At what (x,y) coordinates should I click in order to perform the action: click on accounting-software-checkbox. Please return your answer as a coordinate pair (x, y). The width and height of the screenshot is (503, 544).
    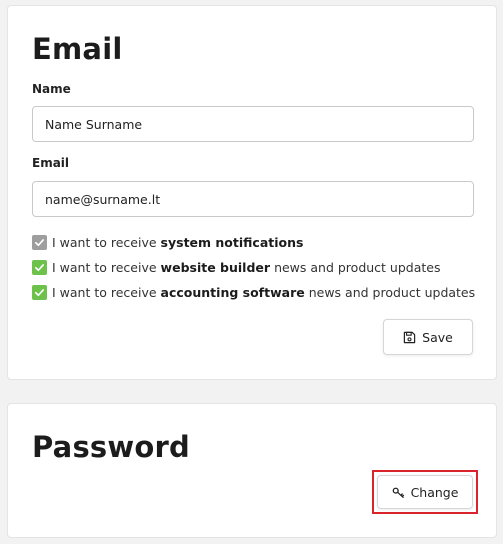
    Looking at the image, I should click on (39, 292).